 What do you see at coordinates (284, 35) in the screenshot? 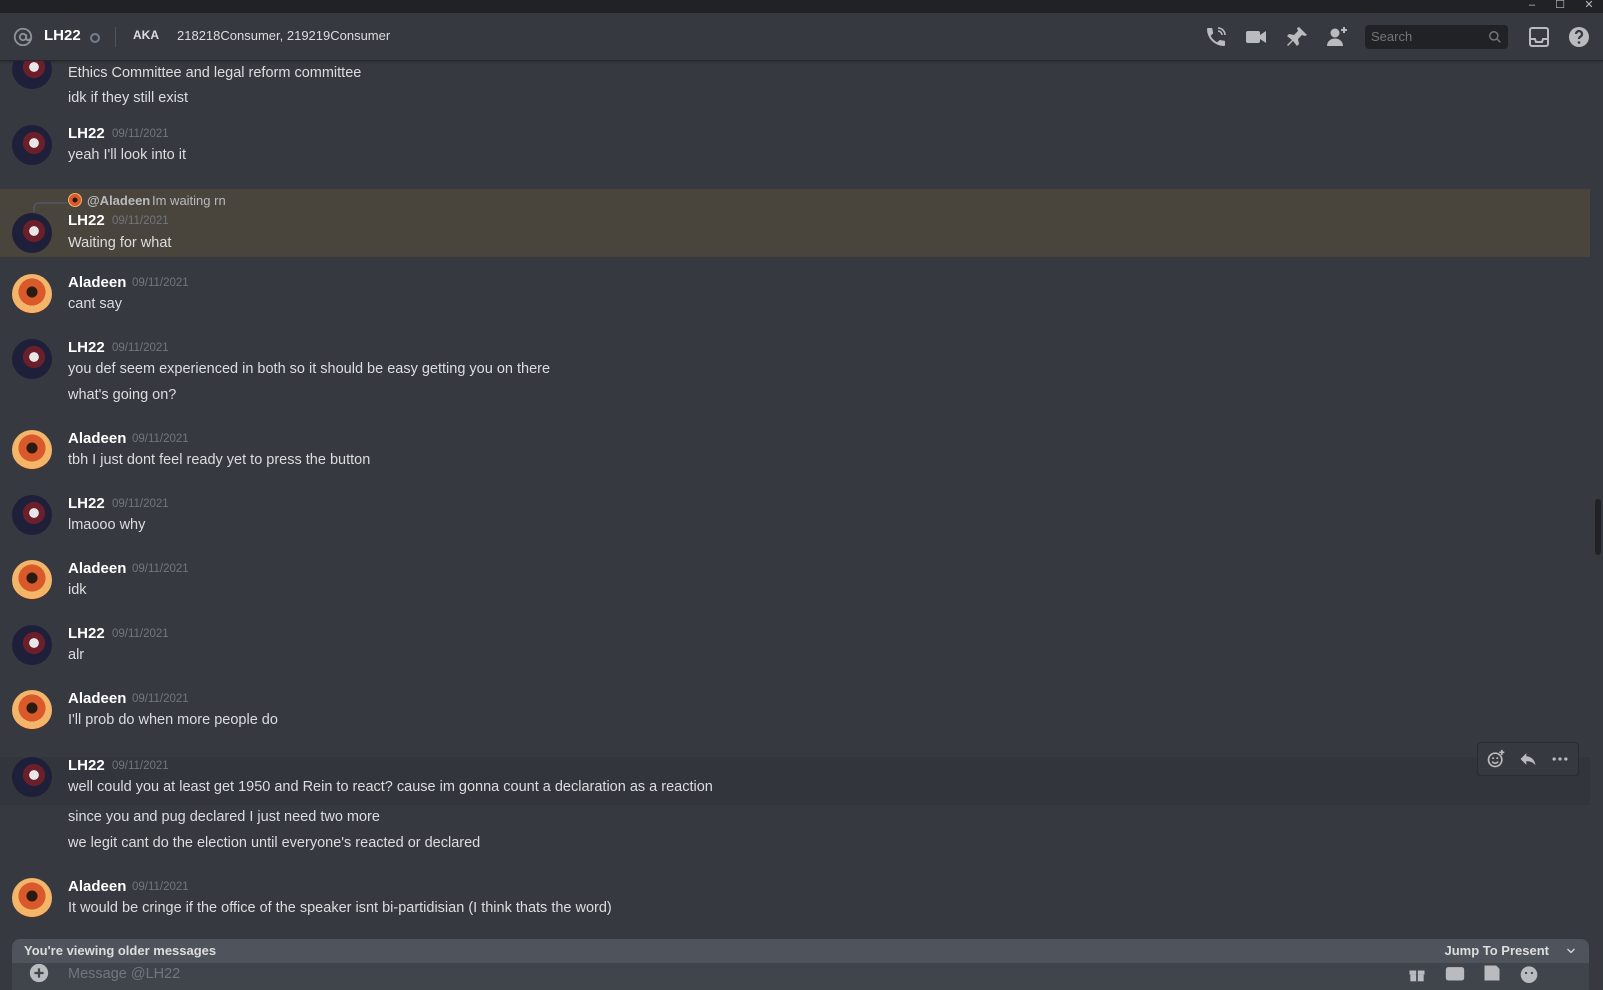
I see `aka-names: 218218Consumer, 219219Consumer` at bounding box center [284, 35].